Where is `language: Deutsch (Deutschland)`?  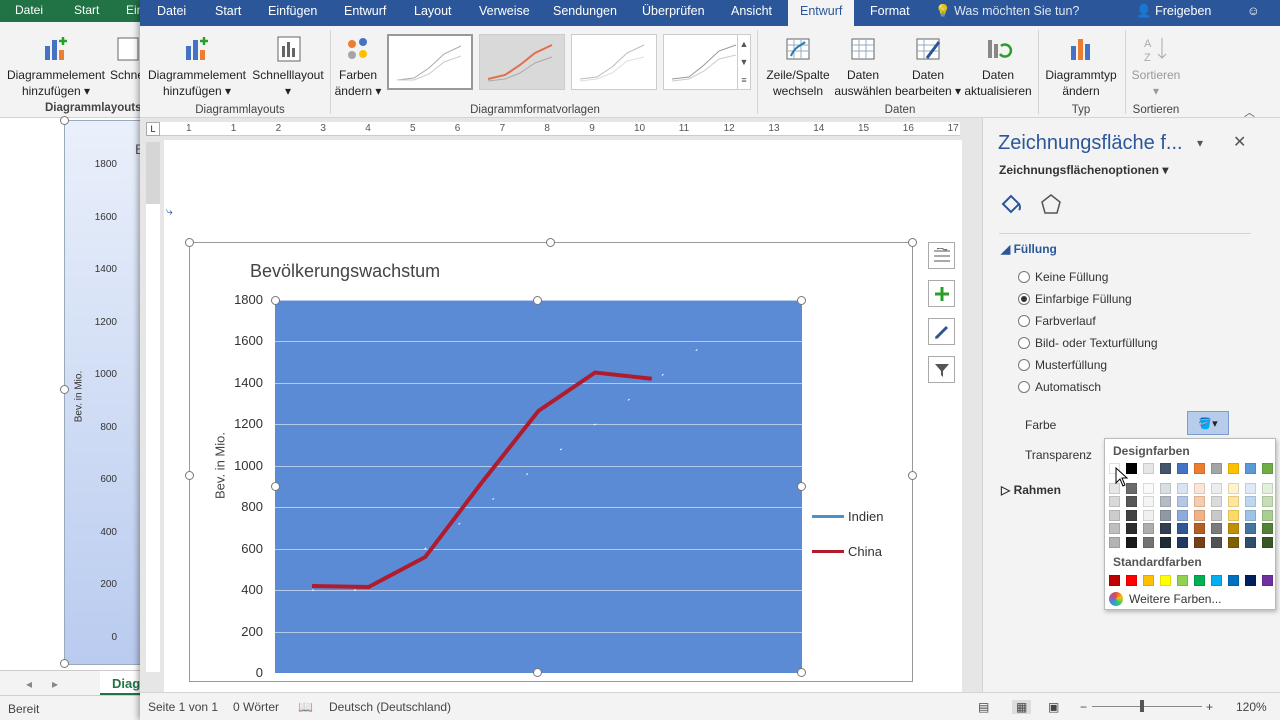 language: Deutsch (Deutschland) is located at coordinates (390, 707).